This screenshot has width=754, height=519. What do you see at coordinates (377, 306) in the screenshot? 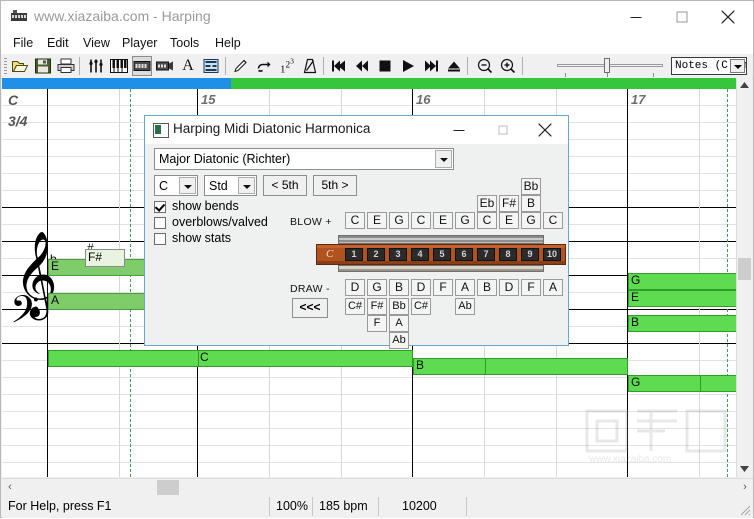
I see `draw-bend-key: F#` at bounding box center [377, 306].